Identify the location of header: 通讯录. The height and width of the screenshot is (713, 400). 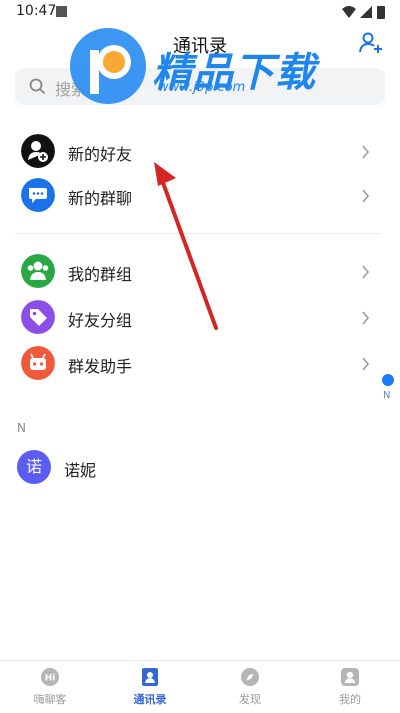
(200, 44).